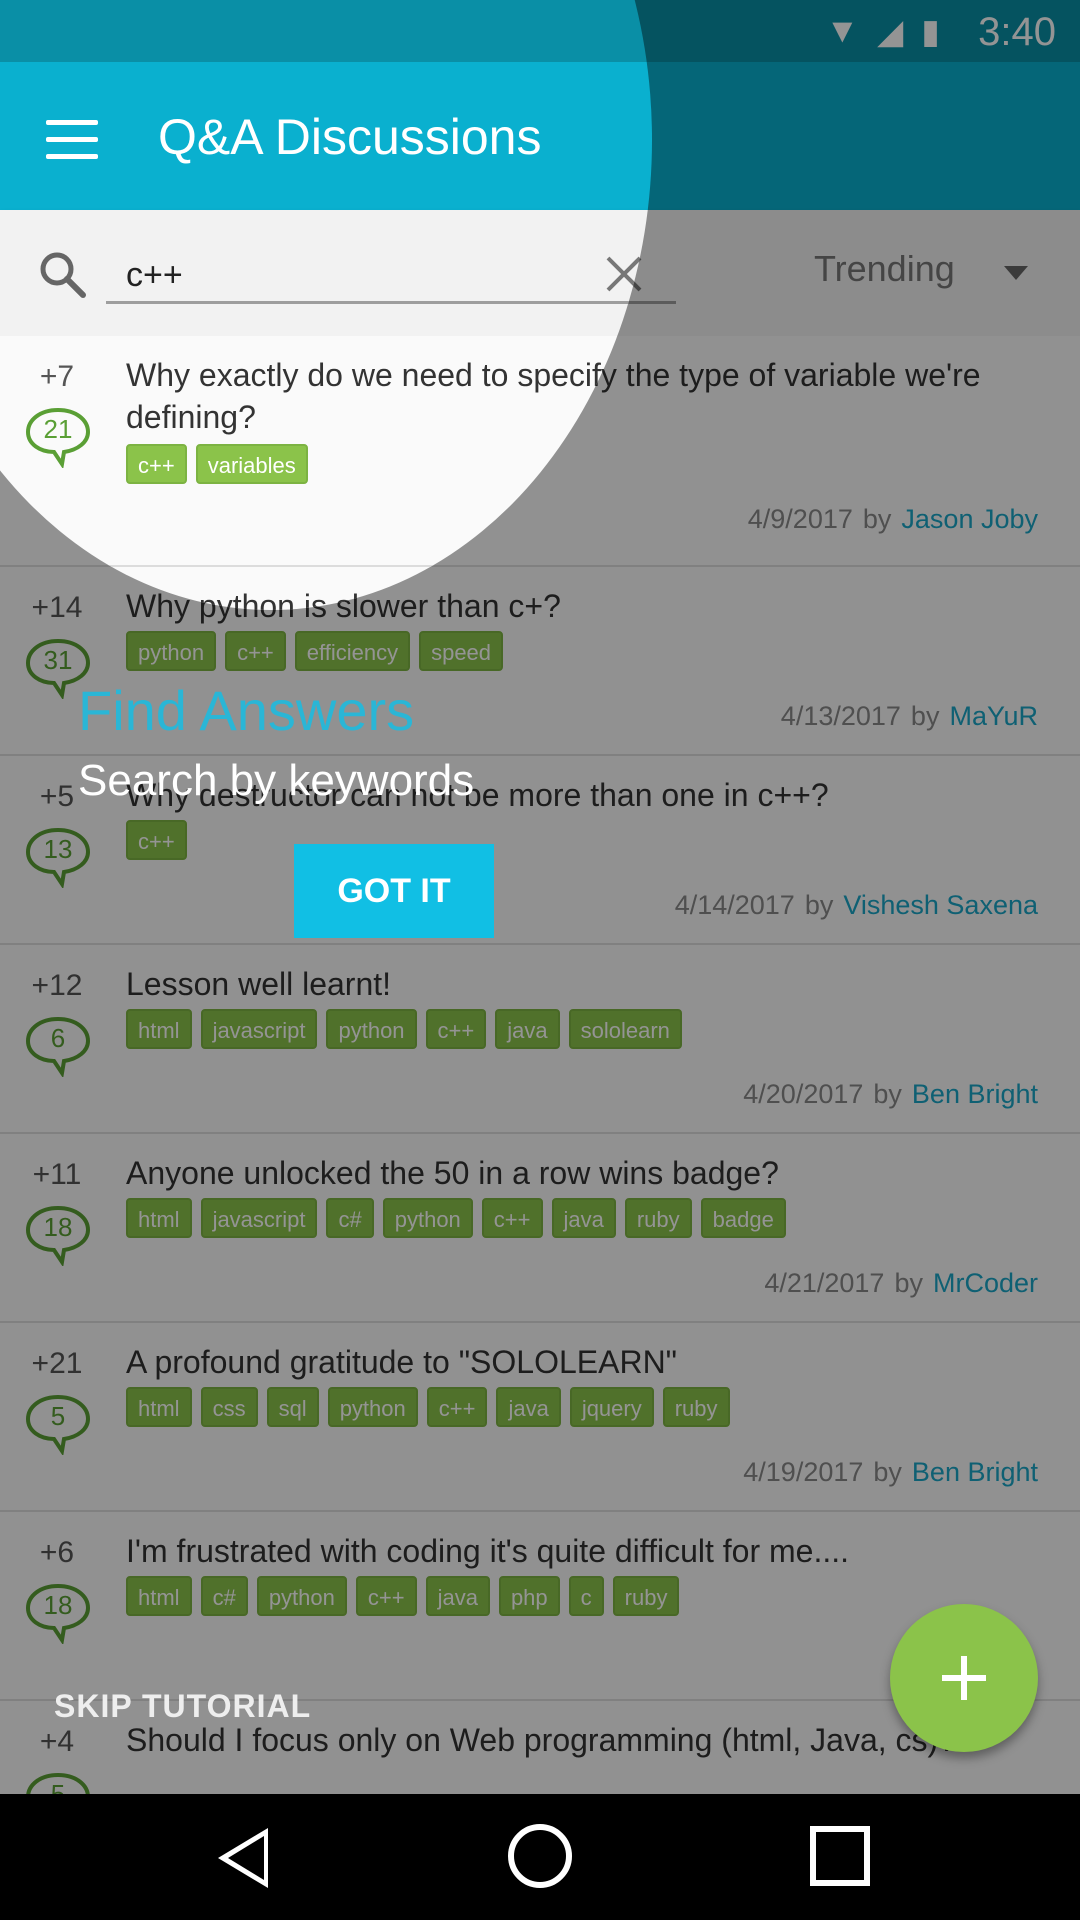 The height and width of the screenshot is (1920, 1080). I want to click on add-question-button, so click(964, 1678).